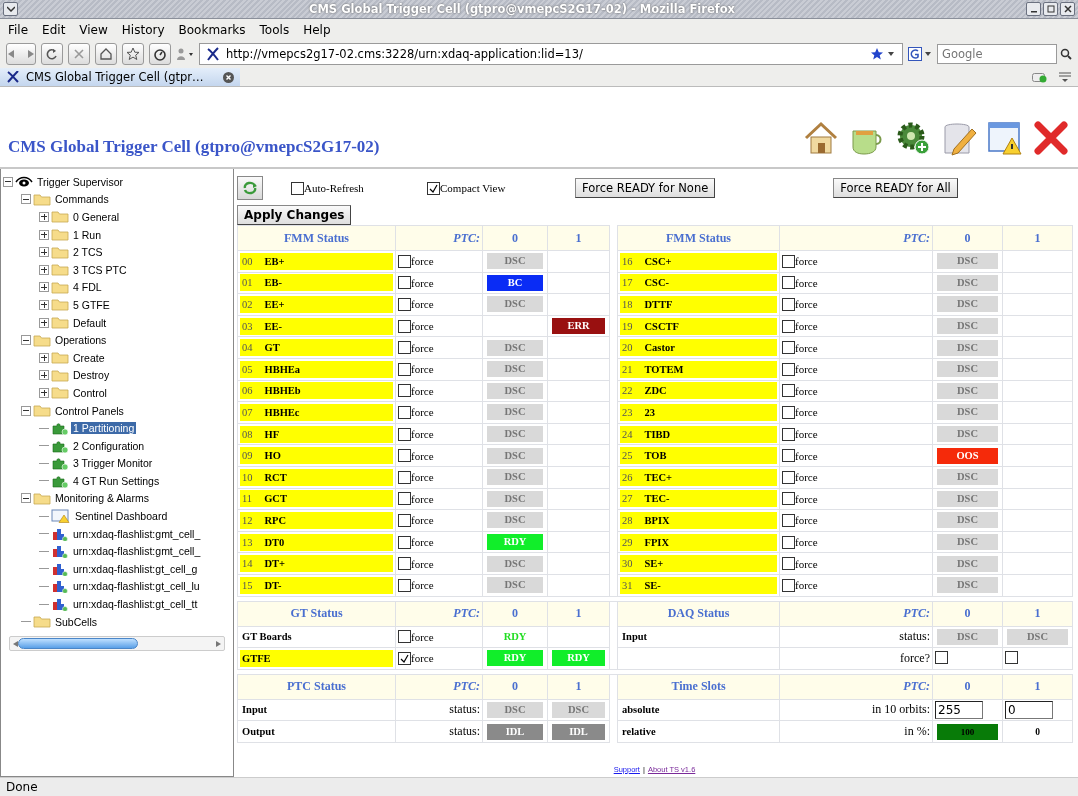  I want to click on force-ready-button: Force READY for All, so click(895, 188).